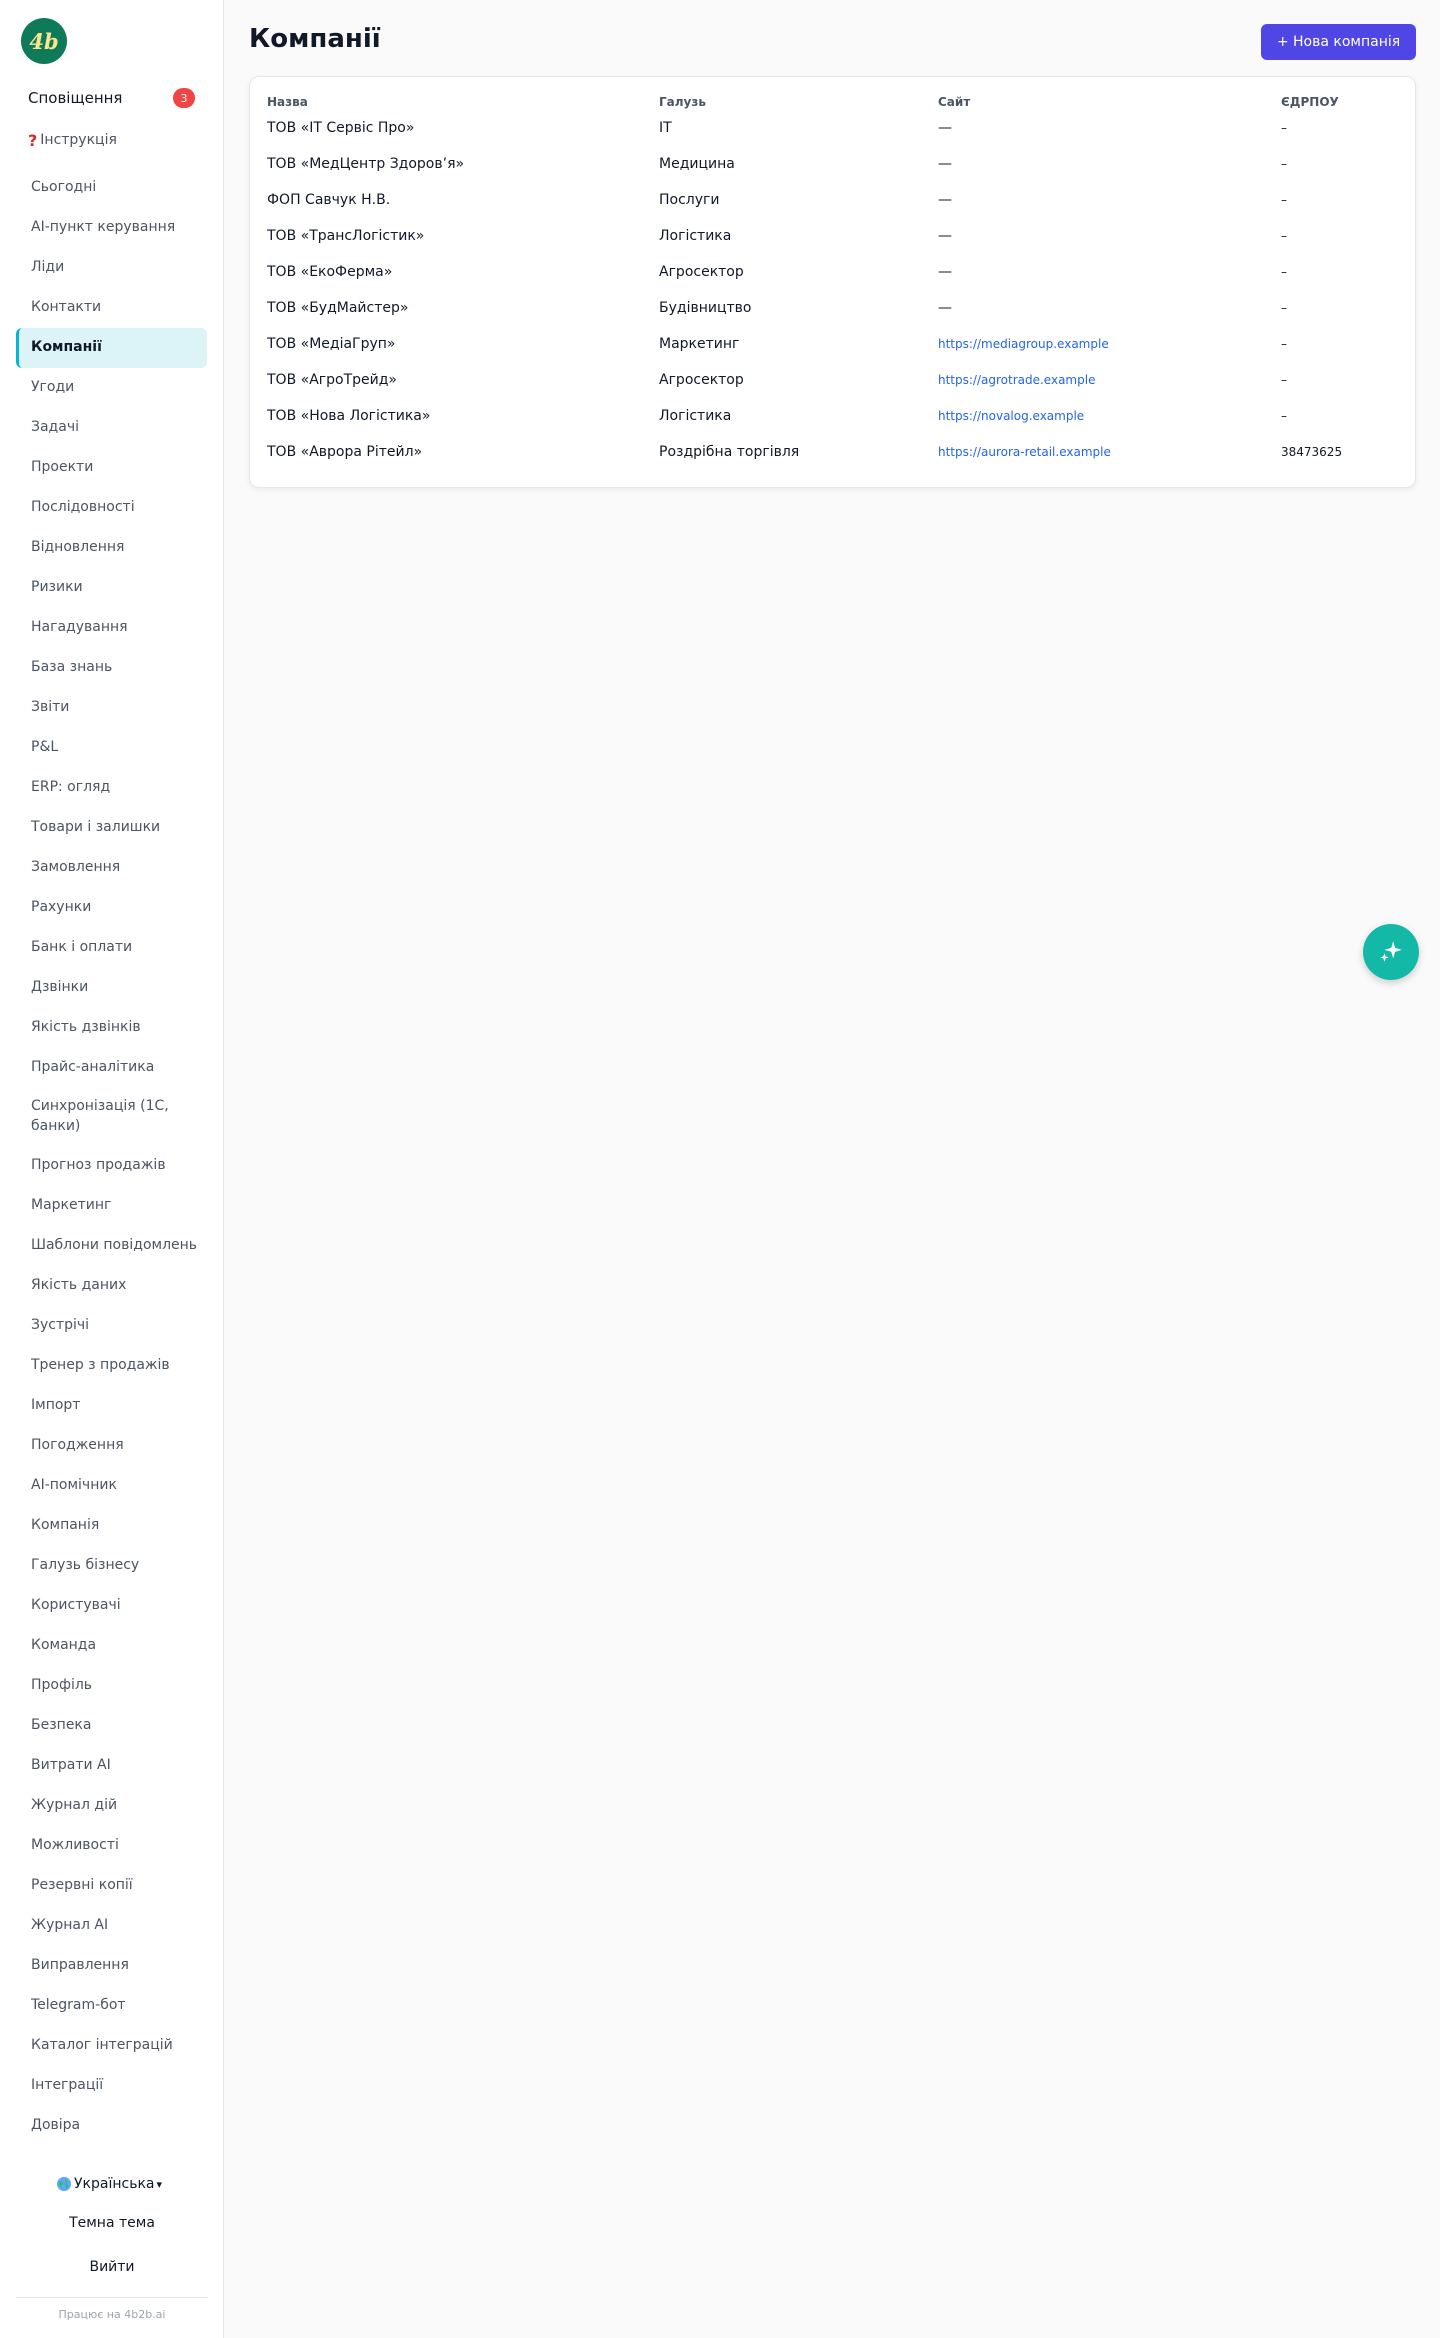 This screenshot has width=1440, height=2338. Describe the element at coordinates (699, 344) in the screenshot. I see `cell-industry: Маркетинг` at that location.